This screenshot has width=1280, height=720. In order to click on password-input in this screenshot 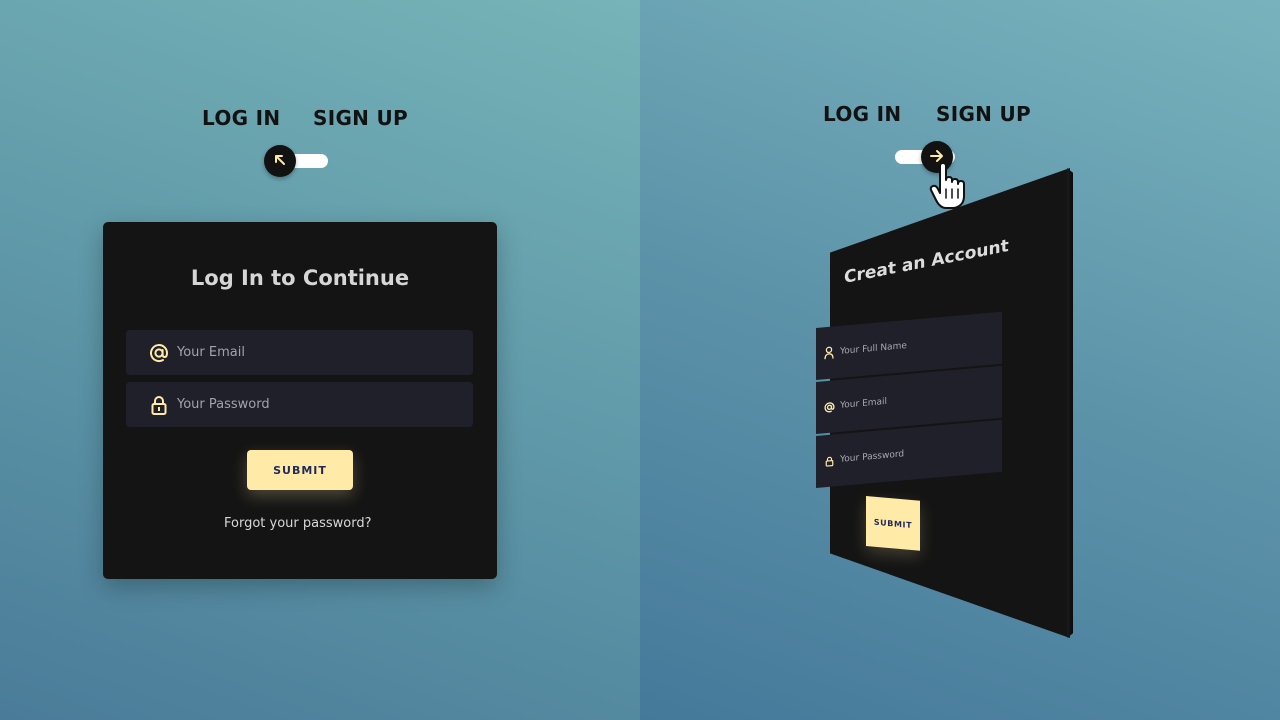, I will do `click(317, 404)`.